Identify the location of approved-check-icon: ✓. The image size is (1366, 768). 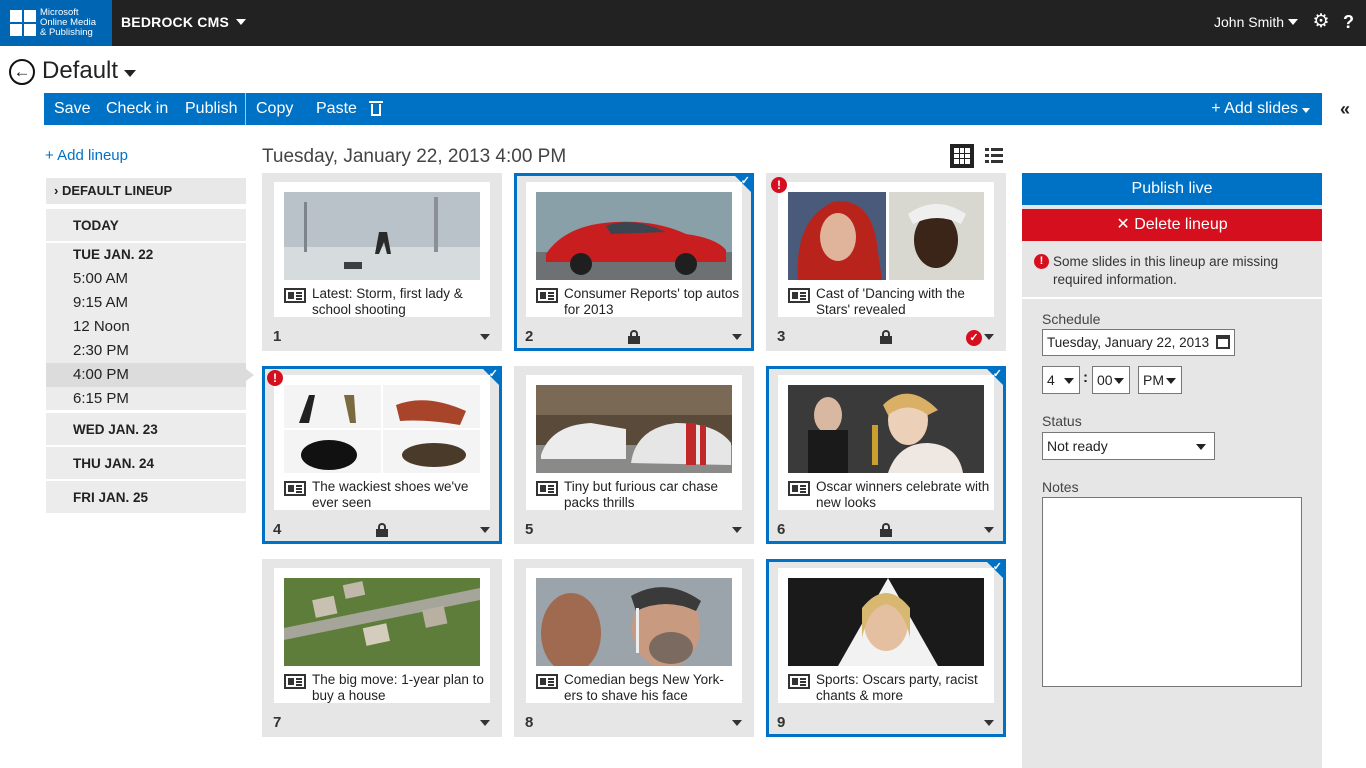
(974, 338).